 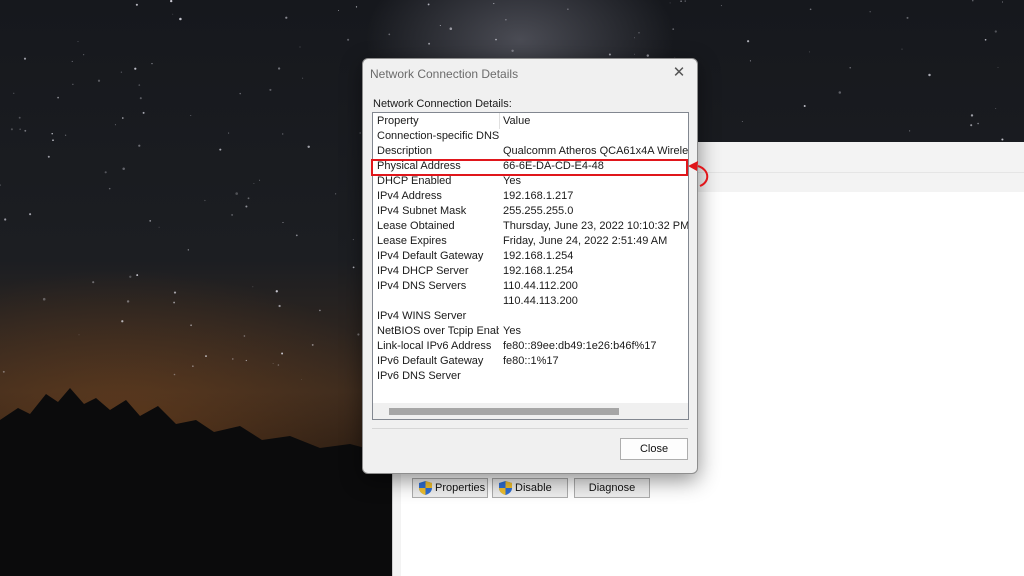 What do you see at coordinates (422, 211) in the screenshot?
I see `row-property: IPv4 Subnet Mask` at bounding box center [422, 211].